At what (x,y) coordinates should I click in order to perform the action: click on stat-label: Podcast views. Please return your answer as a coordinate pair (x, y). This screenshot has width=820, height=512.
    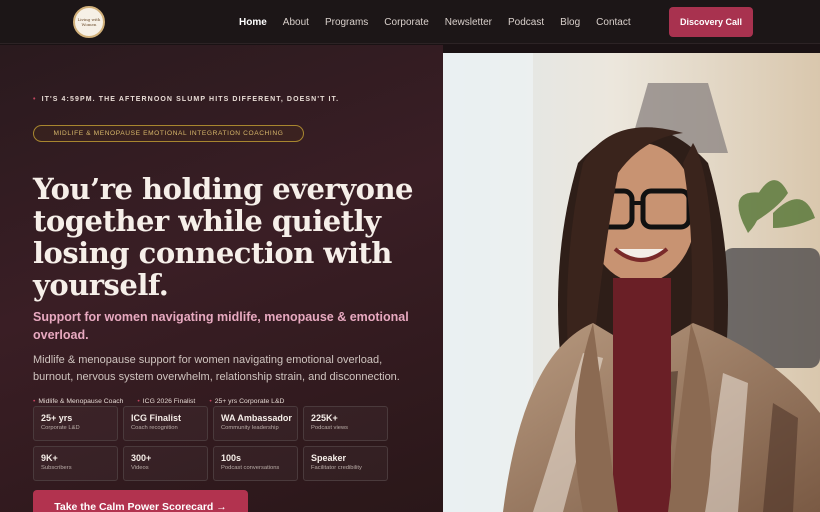
    Looking at the image, I should click on (330, 428).